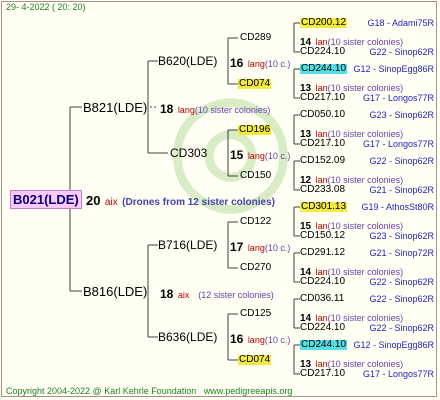 The image size is (440, 400). I want to click on gen3-node-5: CD122, so click(255, 222).